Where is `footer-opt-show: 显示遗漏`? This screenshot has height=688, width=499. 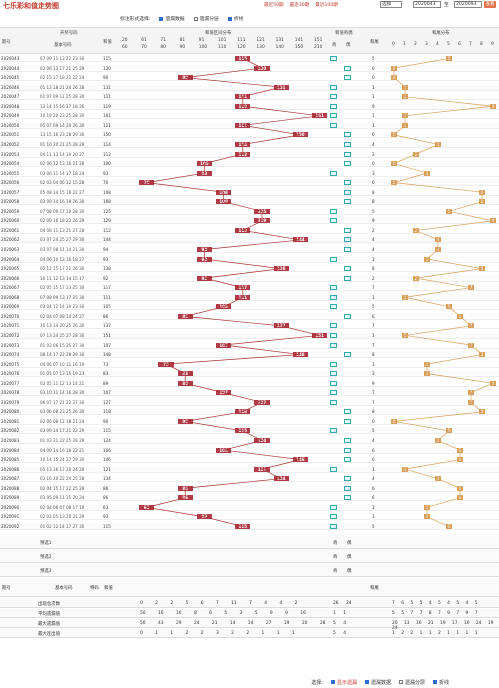
footer-opt-show: 显示遗漏 is located at coordinates (343, 682).